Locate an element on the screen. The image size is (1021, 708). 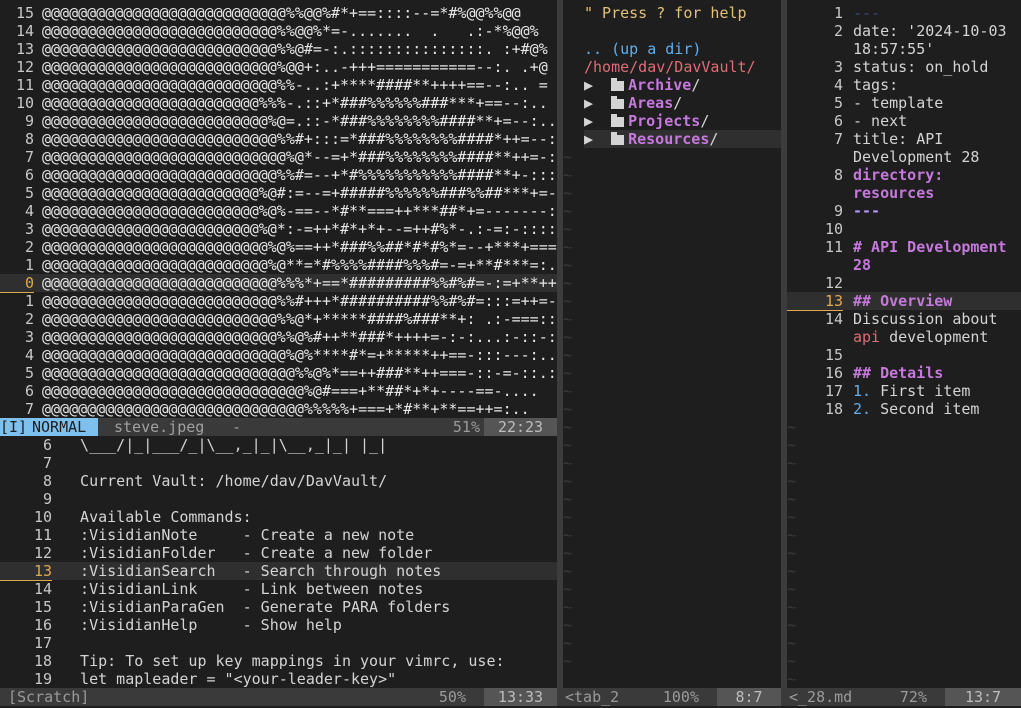
note-row: 18 2. Second item is located at coordinates (904, 409).